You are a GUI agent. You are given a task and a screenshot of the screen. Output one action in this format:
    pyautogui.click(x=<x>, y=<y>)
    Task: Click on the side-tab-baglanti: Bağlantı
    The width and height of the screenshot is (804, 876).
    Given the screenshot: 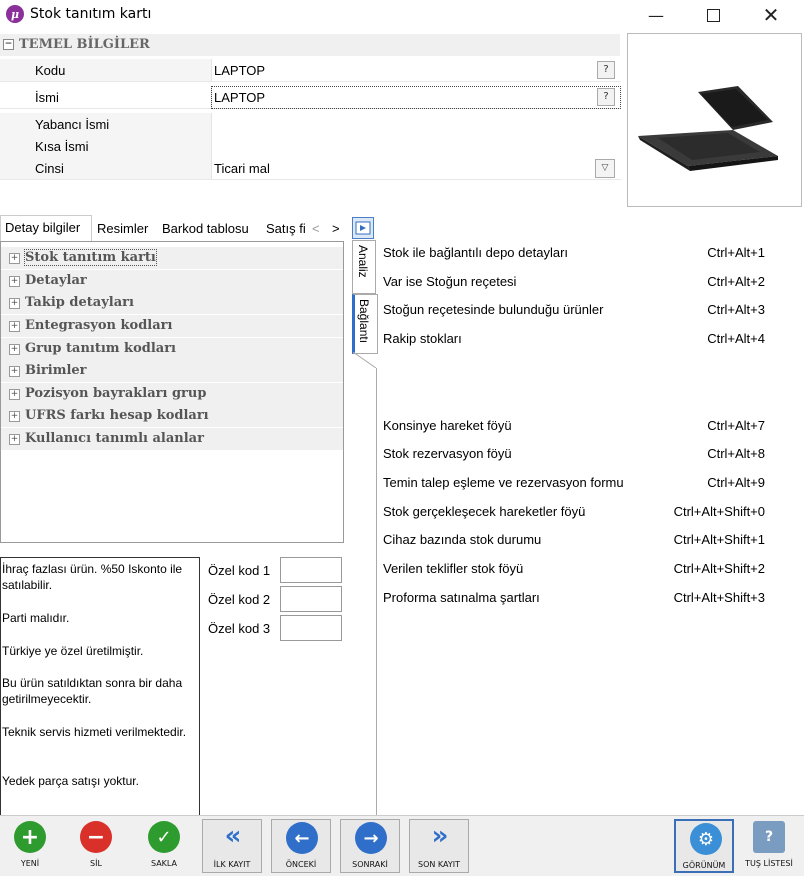 What is the action you would take?
    pyautogui.click(x=365, y=324)
    